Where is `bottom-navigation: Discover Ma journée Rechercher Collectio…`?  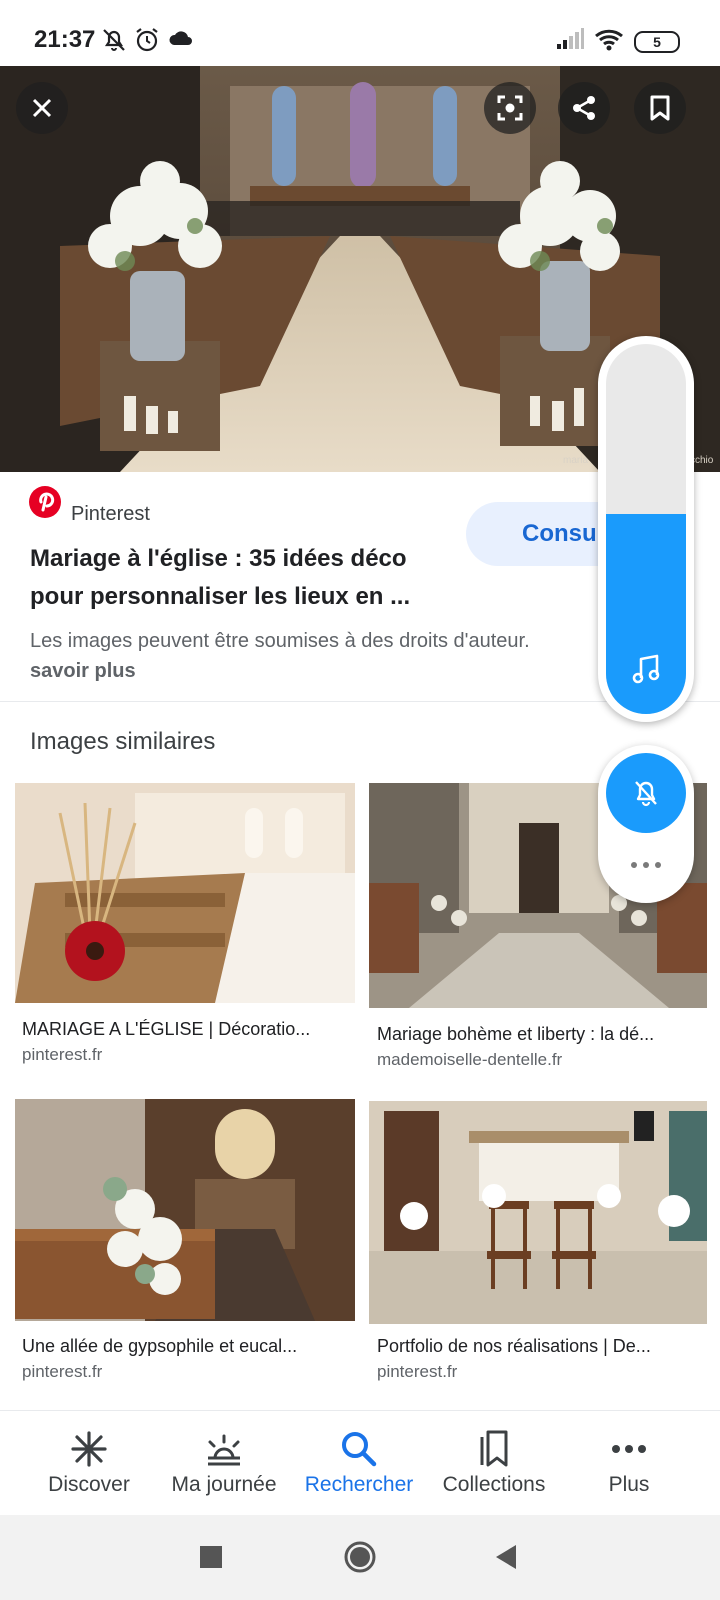
bottom-navigation: Discover Ma journée Rechercher Collectio… is located at coordinates (360, 1462).